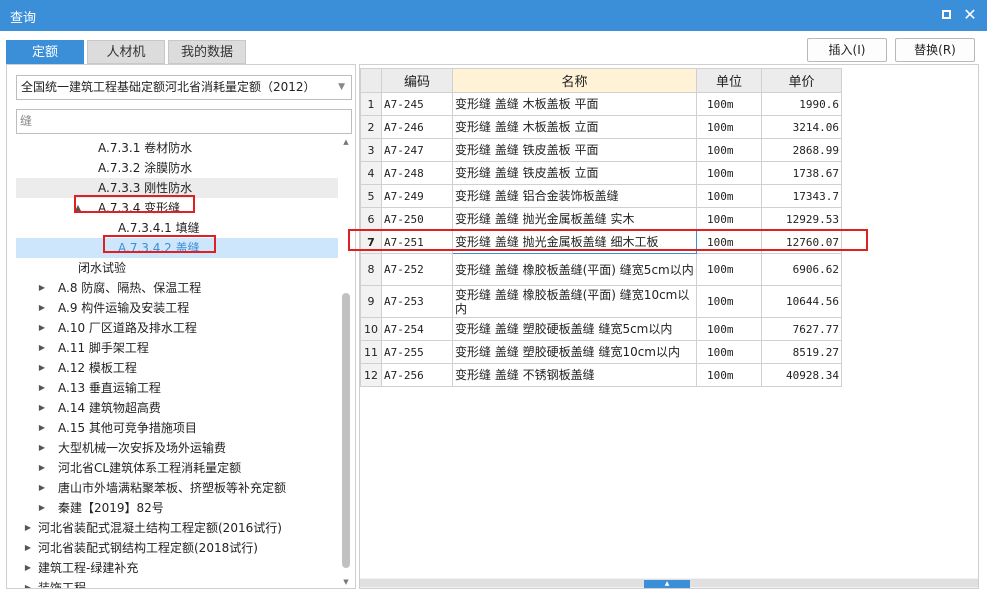 The width and height of the screenshot is (987, 593). Describe the element at coordinates (177, 368) in the screenshot. I see `tree-node: ▶ A.12 模板工程` at that location.